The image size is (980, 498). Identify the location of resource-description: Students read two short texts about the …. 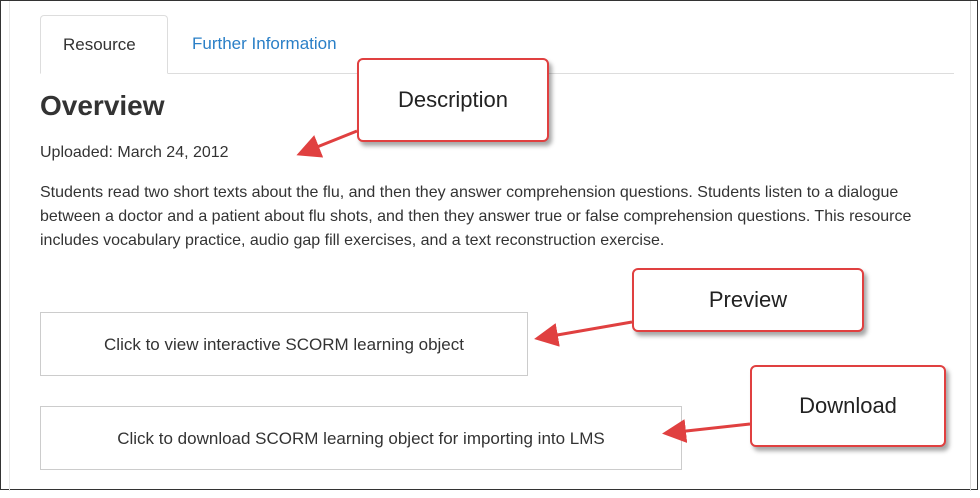
(476, 216).